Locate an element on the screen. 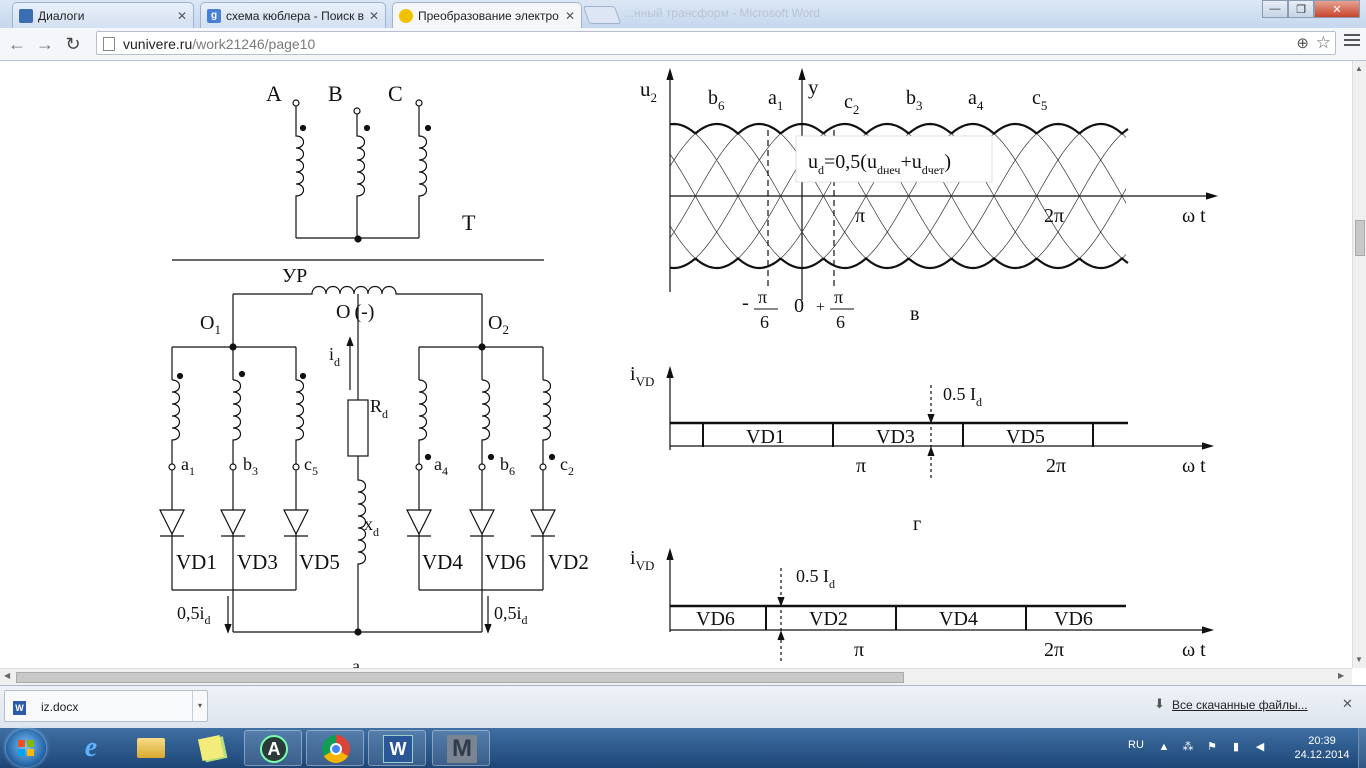 This screenshot has height=768, width=1366. show-desktop-button is located at coordinates (1362, 748).